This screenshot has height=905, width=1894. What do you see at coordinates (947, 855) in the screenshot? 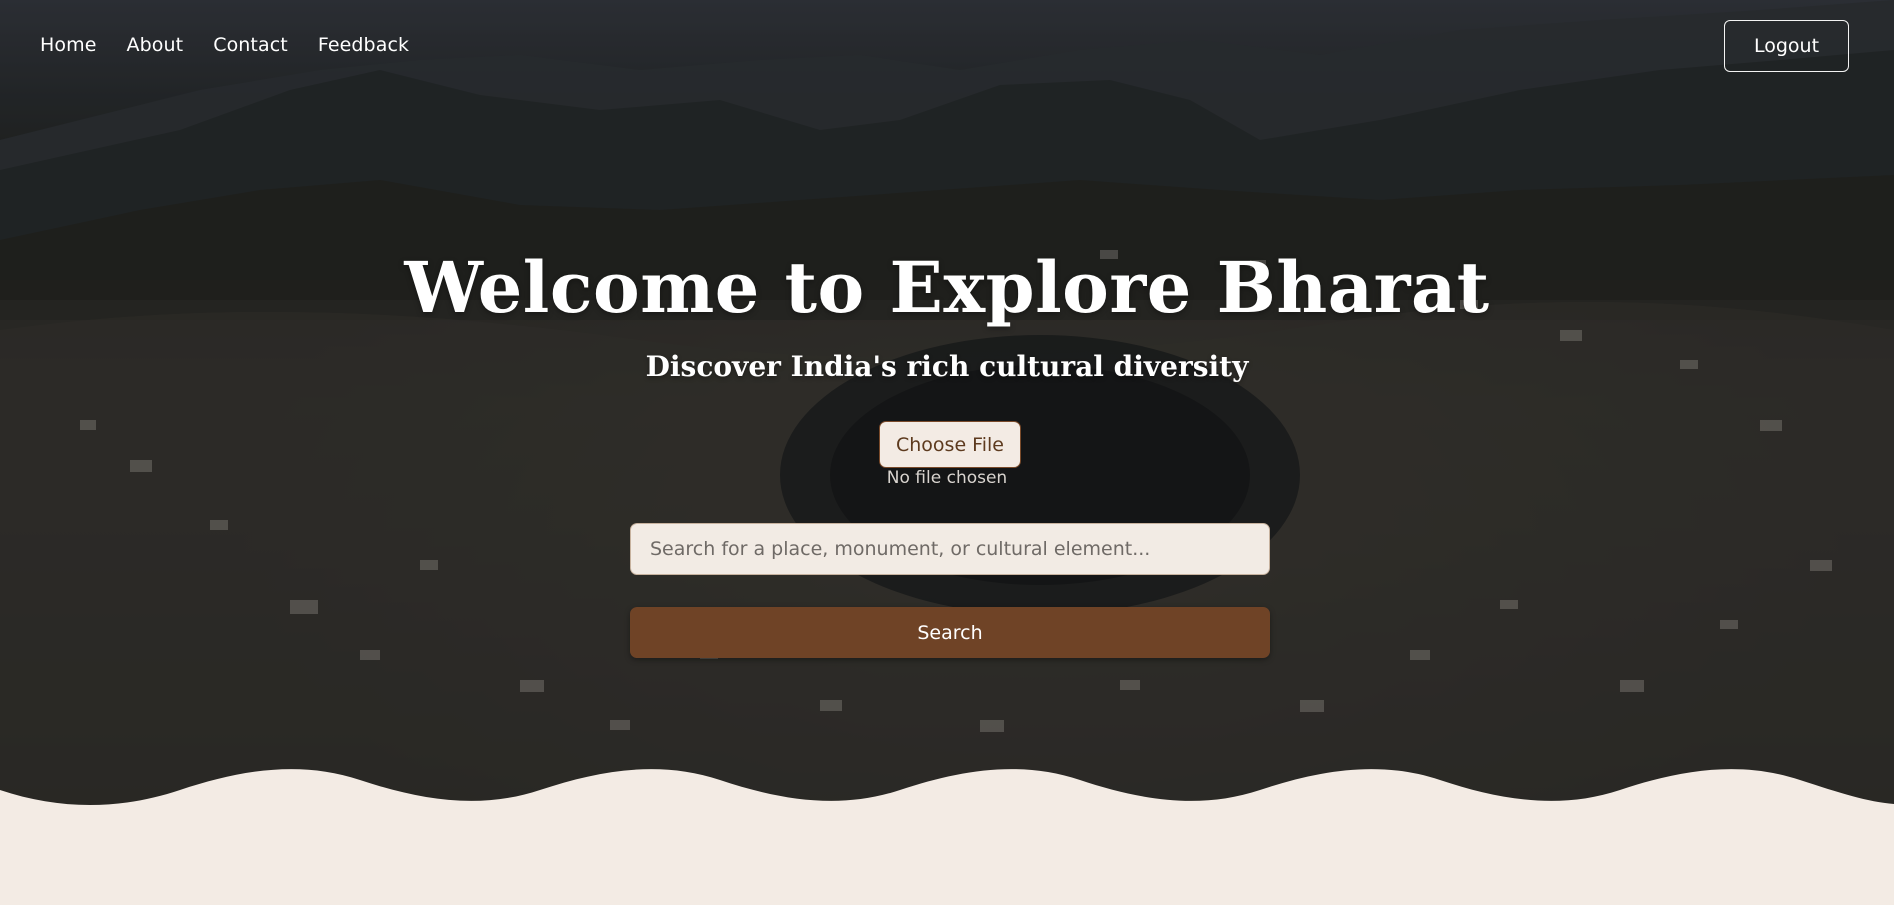
I see `lower-section` at bounding box center [947, 855].